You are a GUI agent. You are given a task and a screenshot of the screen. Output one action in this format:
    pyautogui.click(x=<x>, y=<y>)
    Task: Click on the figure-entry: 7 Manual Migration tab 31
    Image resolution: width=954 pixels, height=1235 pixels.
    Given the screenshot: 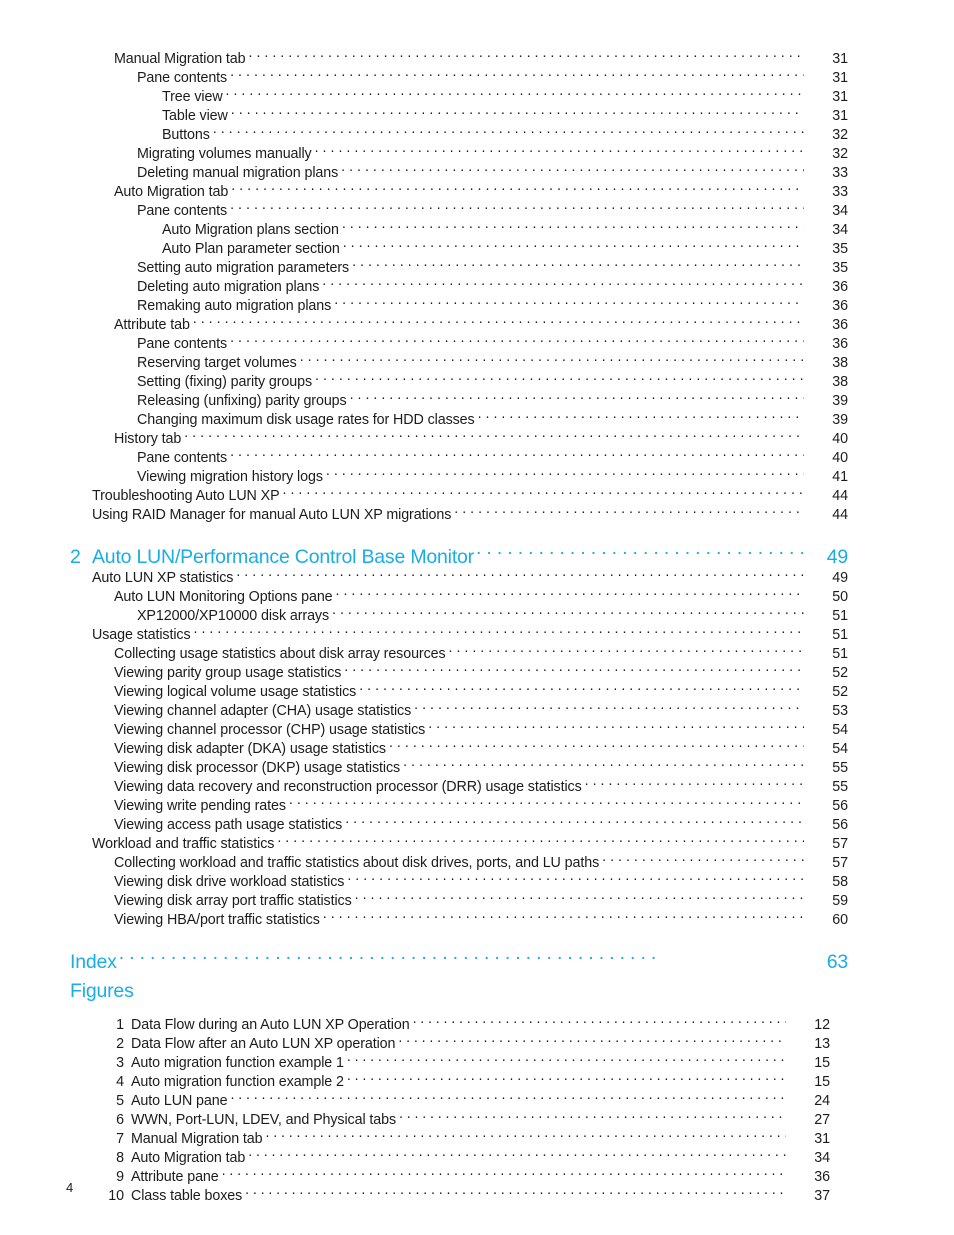 What is the action you would take?
    pyautogui.click(x=424, y=1135)
    